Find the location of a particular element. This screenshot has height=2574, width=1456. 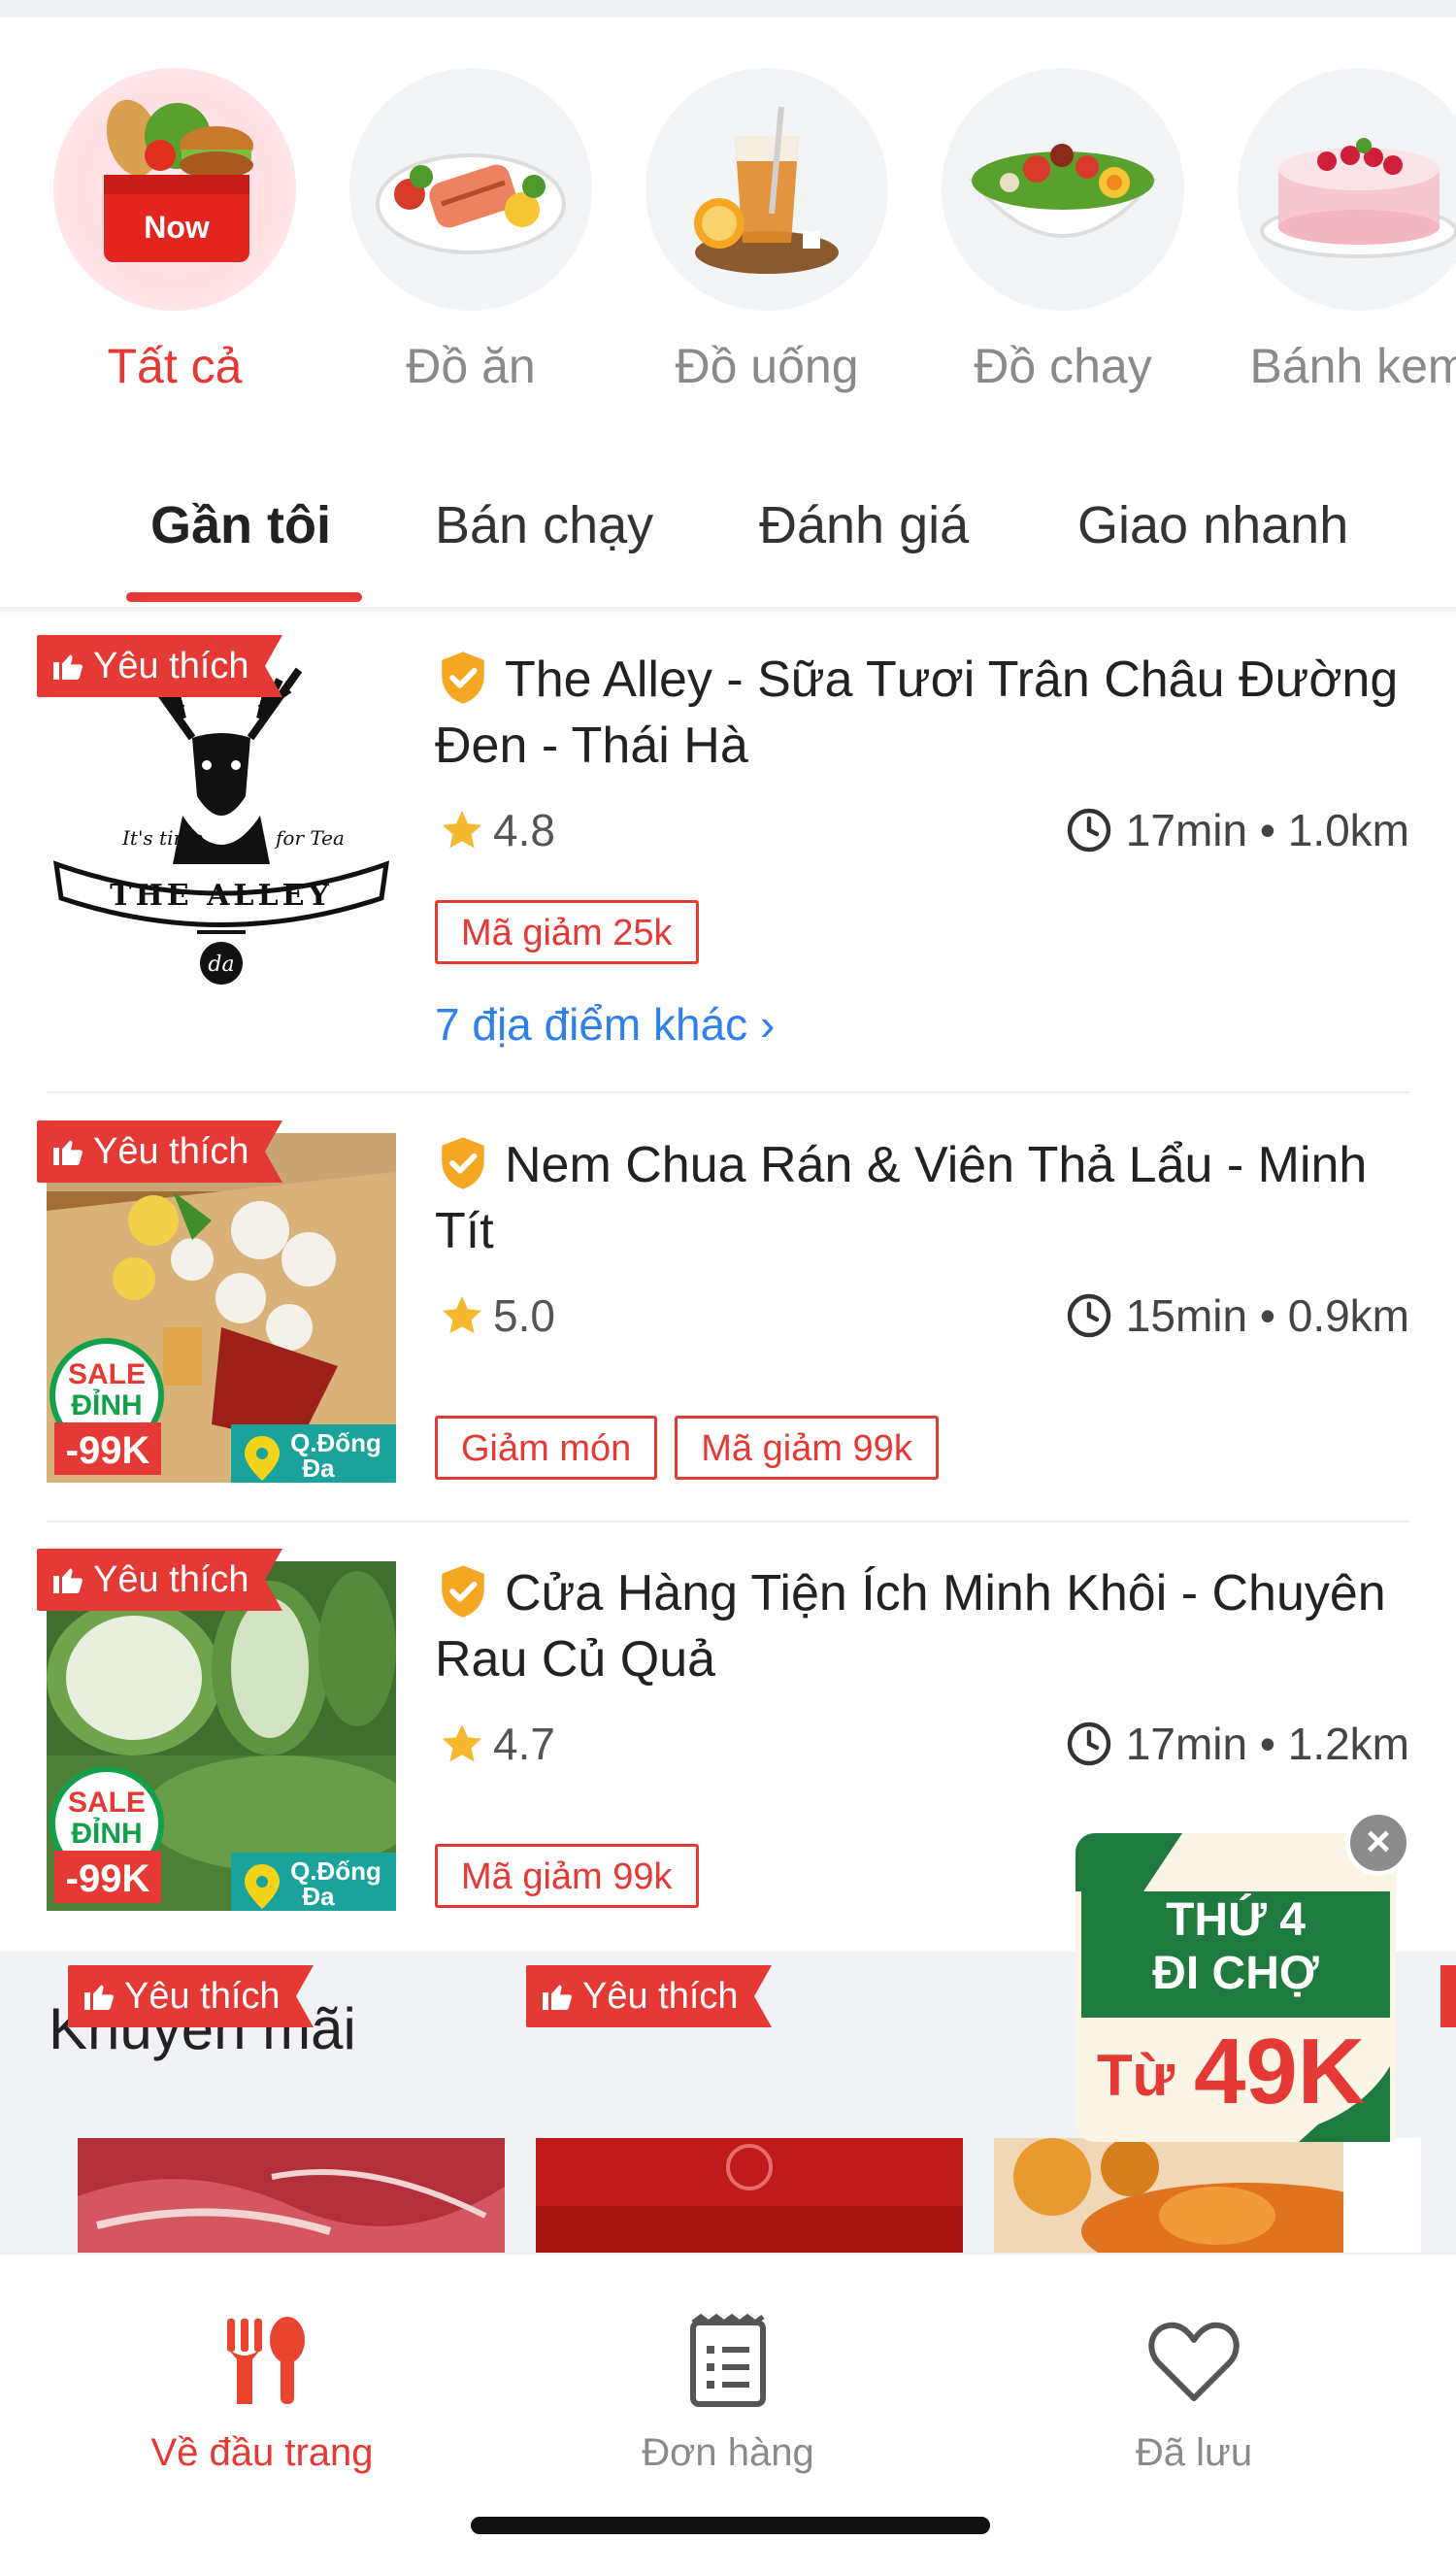

eta-distance: 15min • 0.9km is located at coordinates (1237, 1315).